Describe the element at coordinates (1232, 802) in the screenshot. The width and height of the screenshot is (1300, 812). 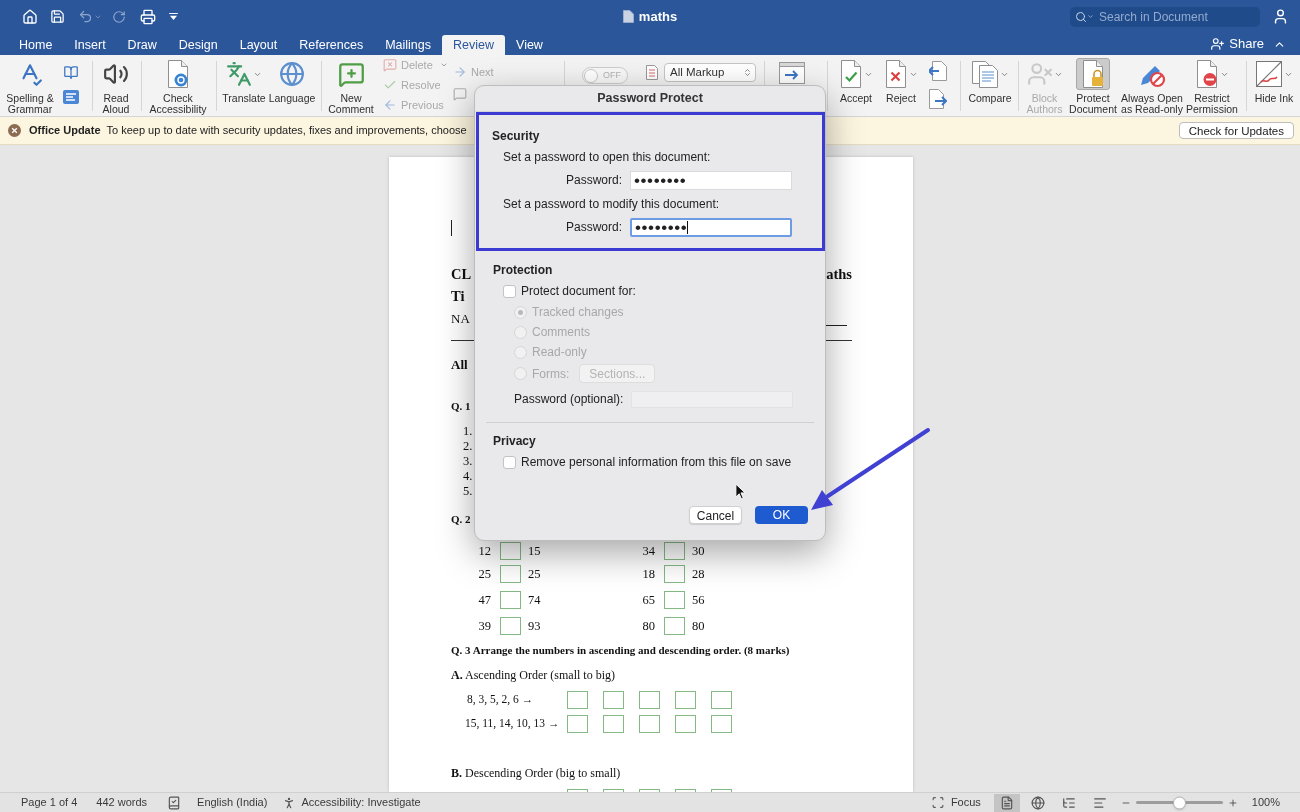
I see `zoom-in-icon` at that location.